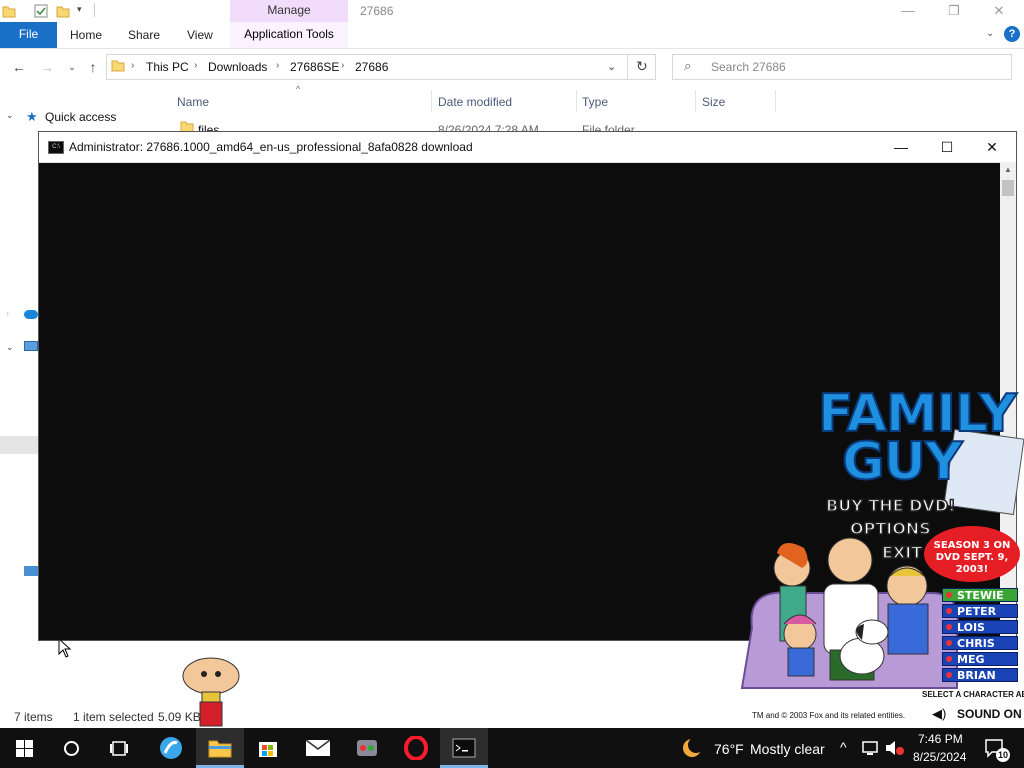  I want to click on search-circle-icon, so click(71, 748).